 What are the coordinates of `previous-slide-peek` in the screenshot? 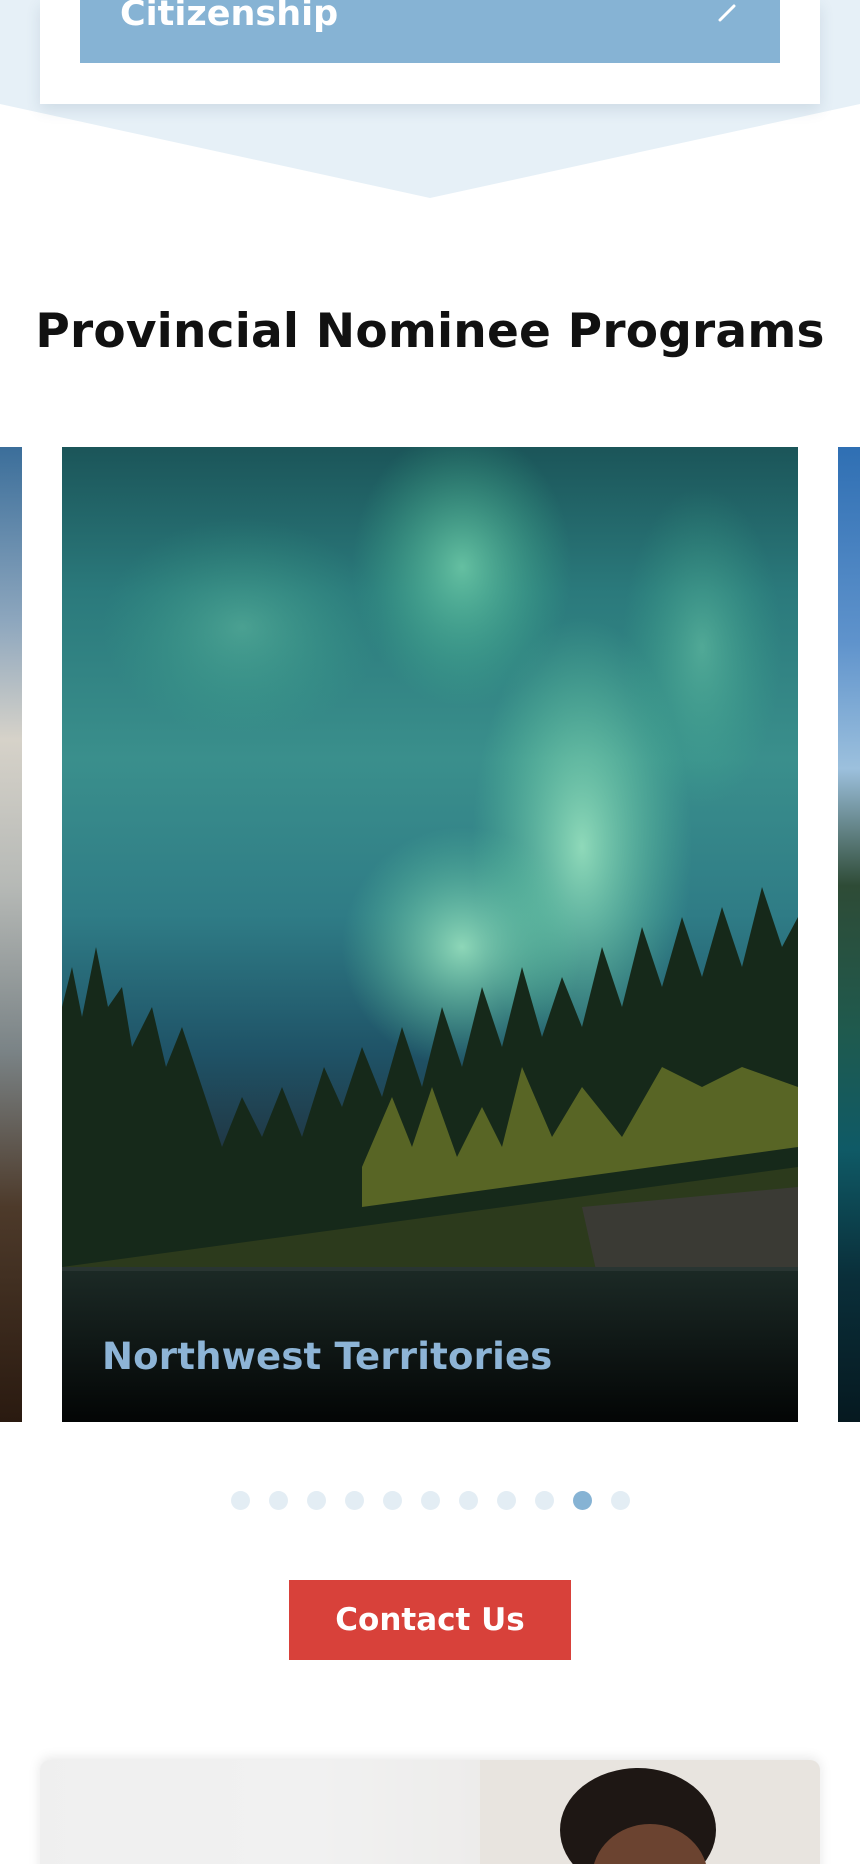 It's located at (11, 934).